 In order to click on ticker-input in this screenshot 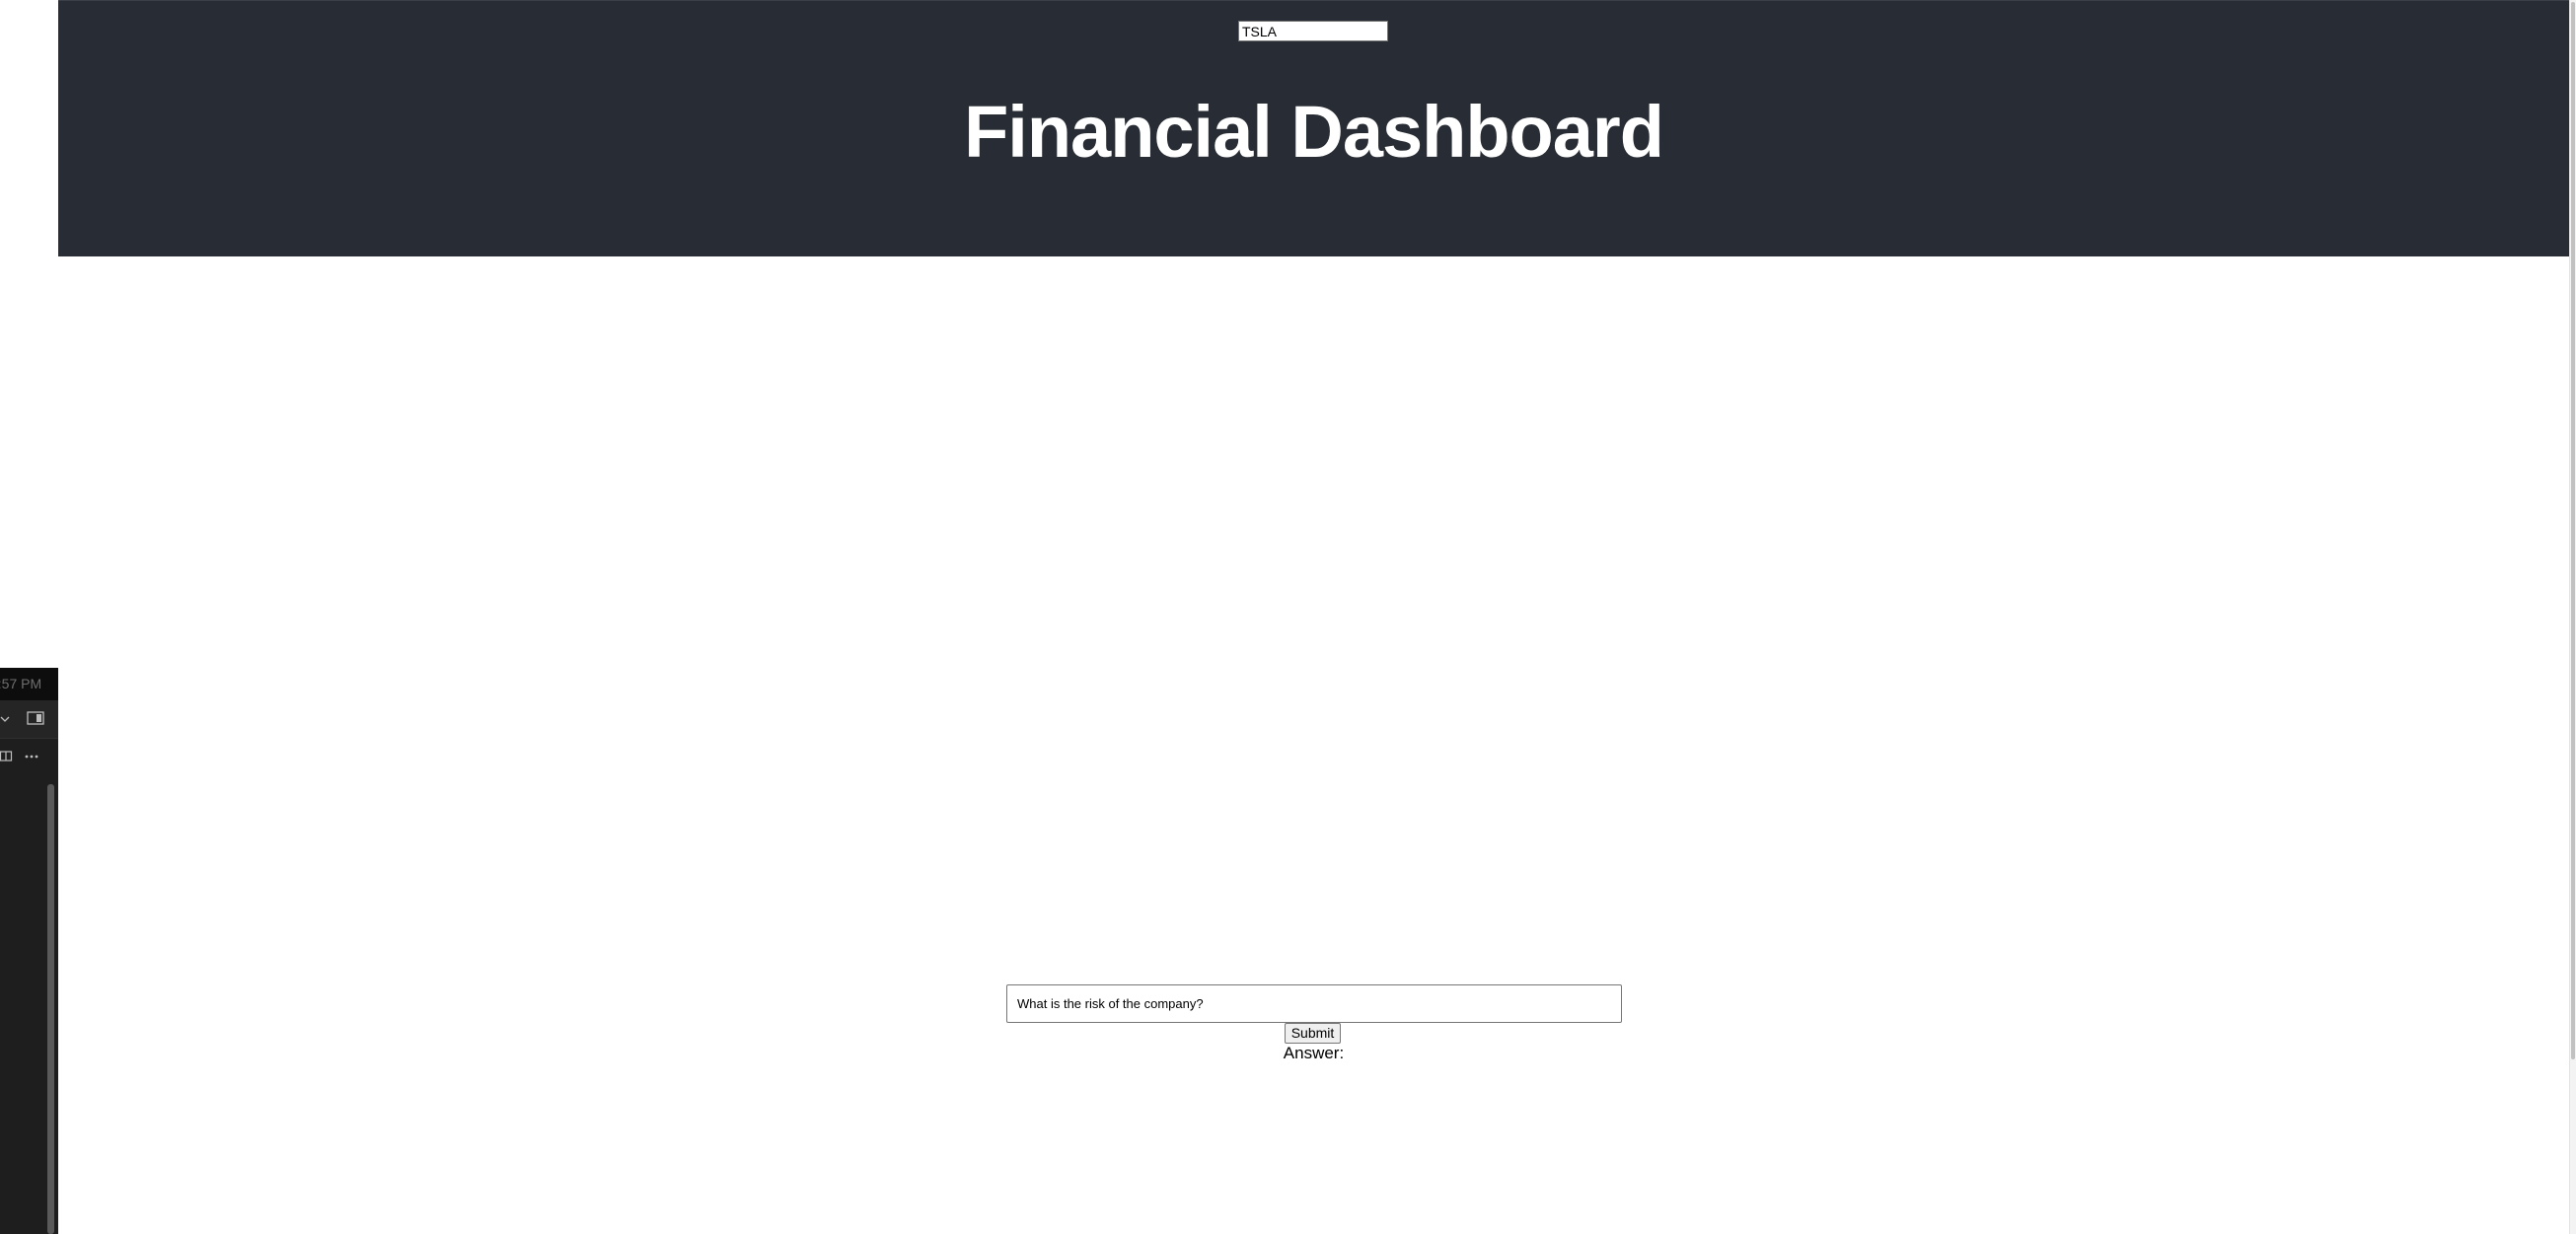, I will do `click(1313, 31)`.